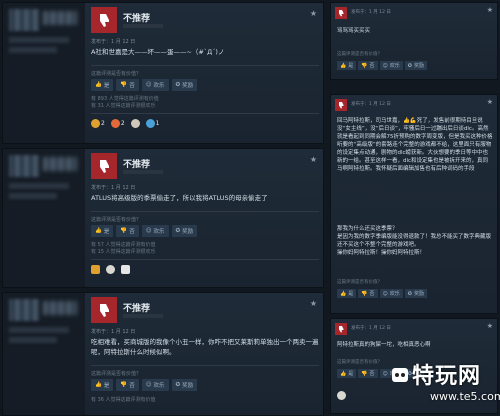 This screenshot has height=416, width=500. I want to click on funny-count: 有 31 人觉得这篇评测很欢乐, so click(123, 106).